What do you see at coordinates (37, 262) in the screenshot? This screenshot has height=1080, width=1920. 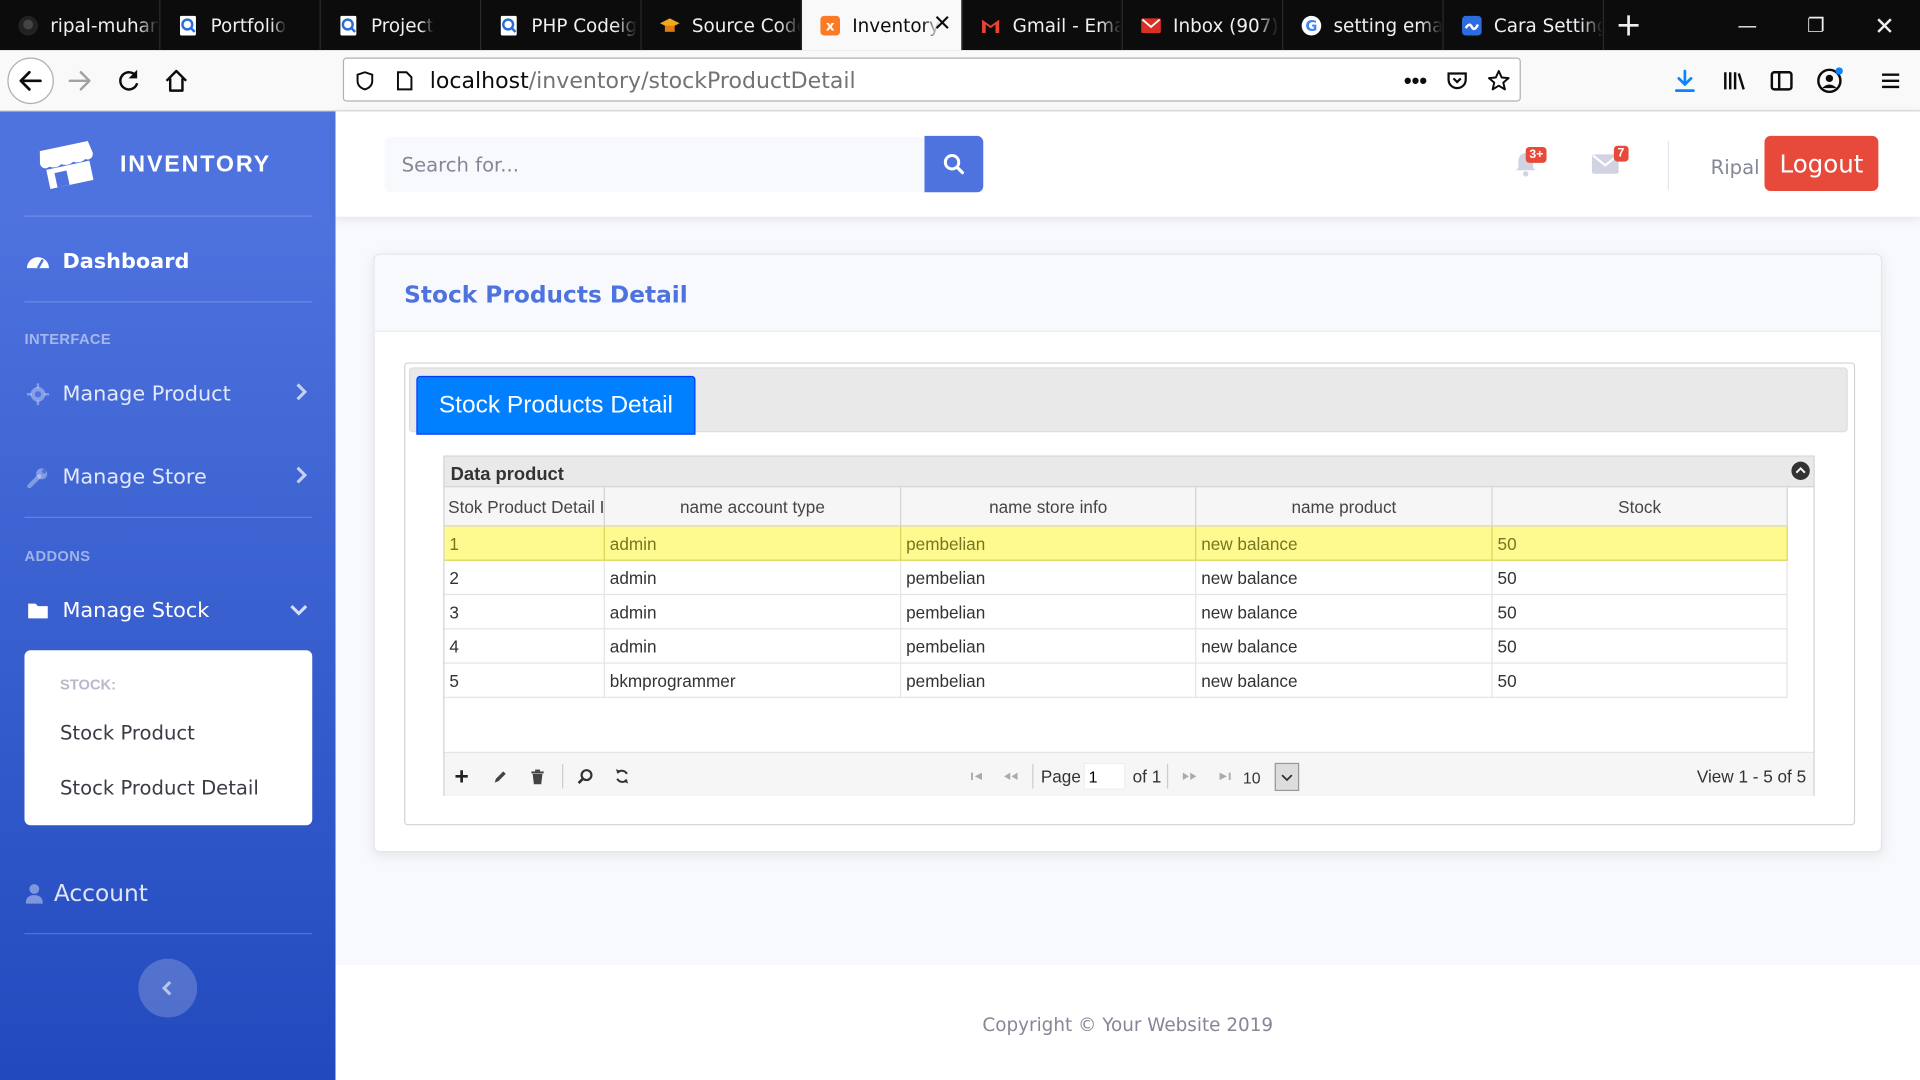 I see `tachometer-icon` at bounding box center [37, 262].